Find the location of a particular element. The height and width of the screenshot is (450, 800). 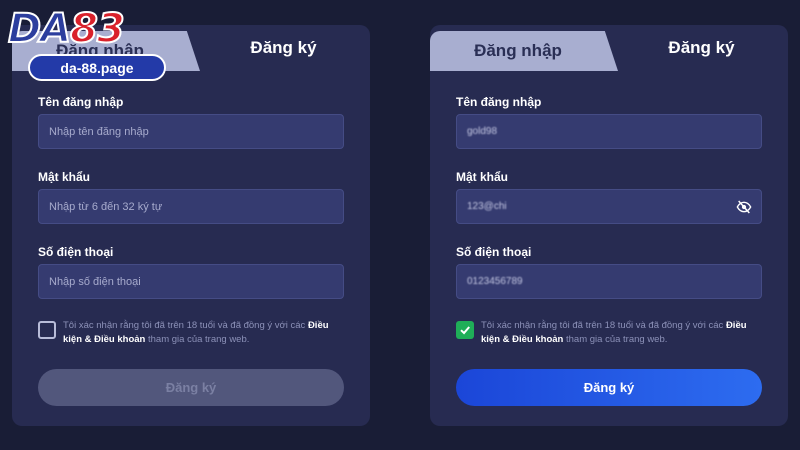

password-input: 123@chi is located at coordinates (609, 206).